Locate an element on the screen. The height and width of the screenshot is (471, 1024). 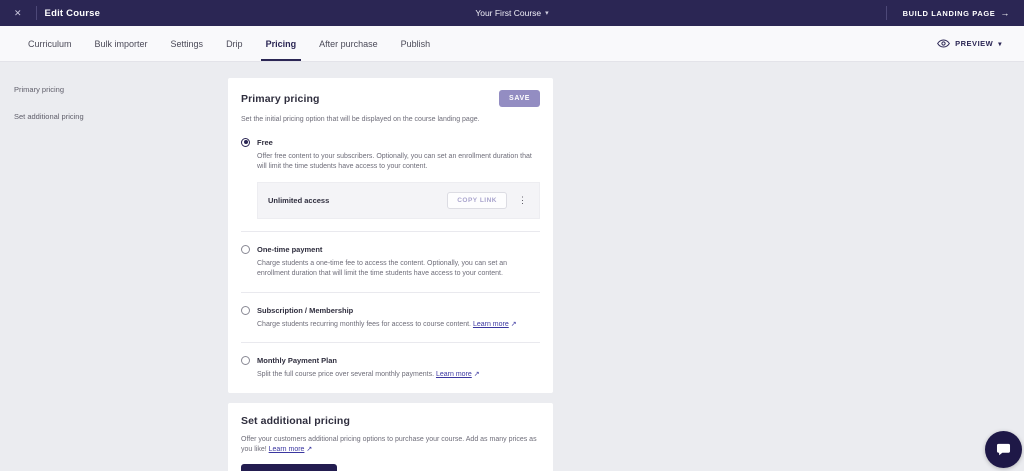
preview-button: PREVIEW ▾ is located at coordinates (969, 43).